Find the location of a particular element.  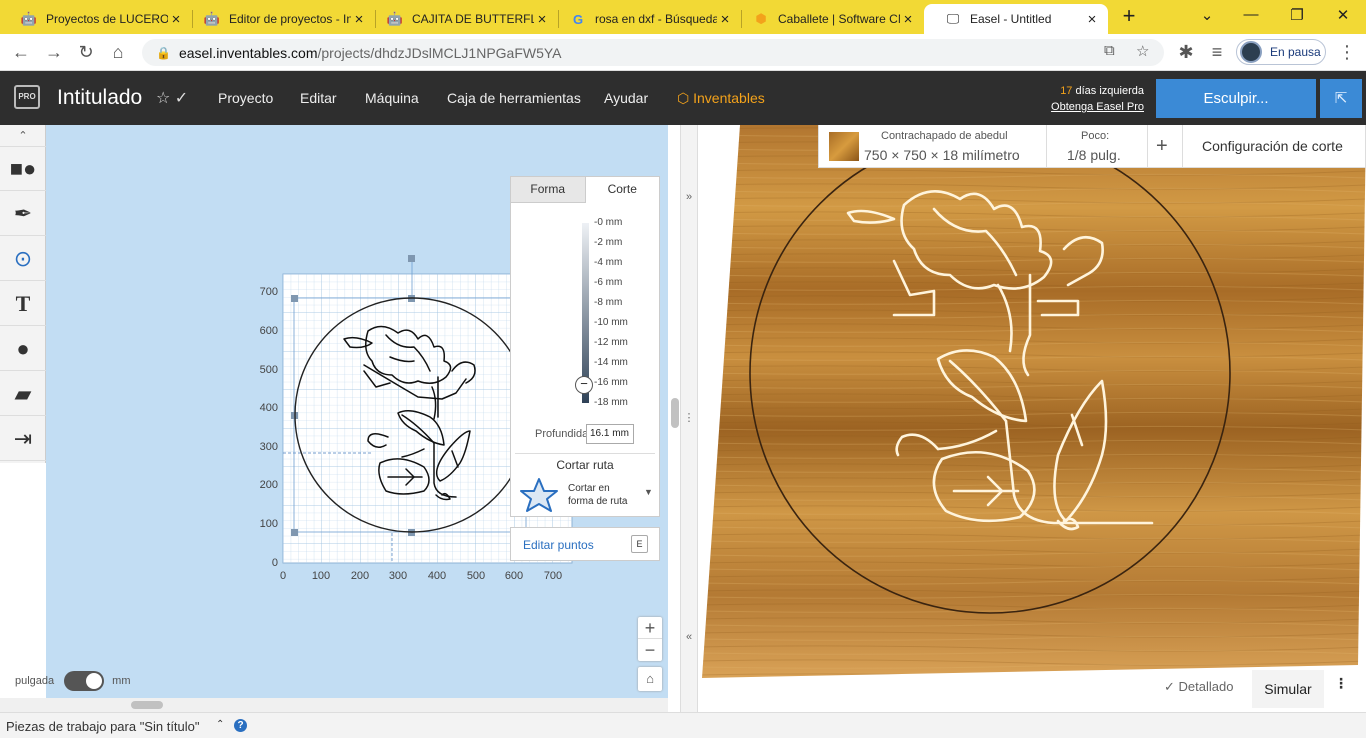

tab-cut: Corte is located at coordinates (623, 190).